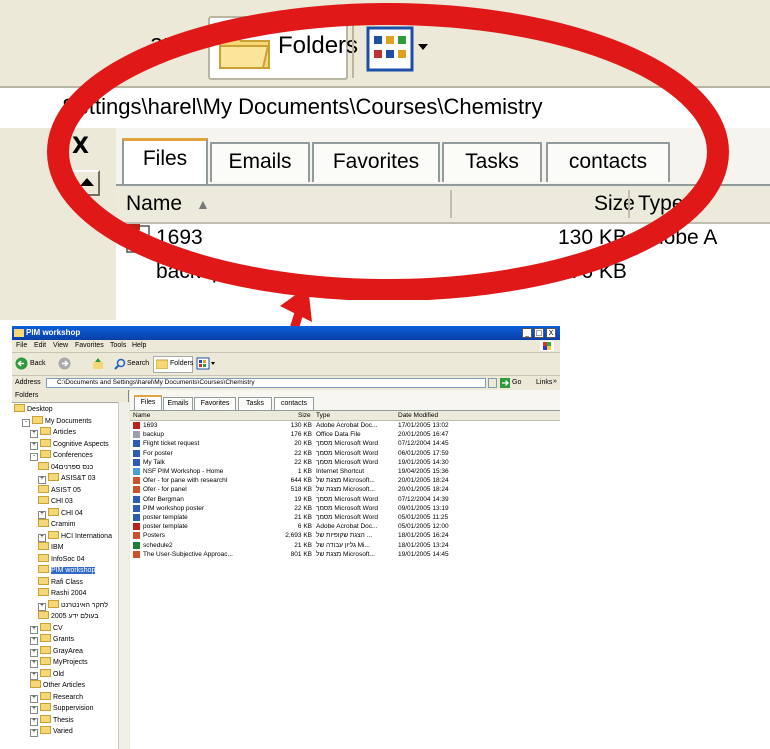 This screenshot has height=749, width=770. What do you see at coordinates (255, 403) in the screenshot?
I see `tab-tasks: Tasks` at bounding box center [255, 403].